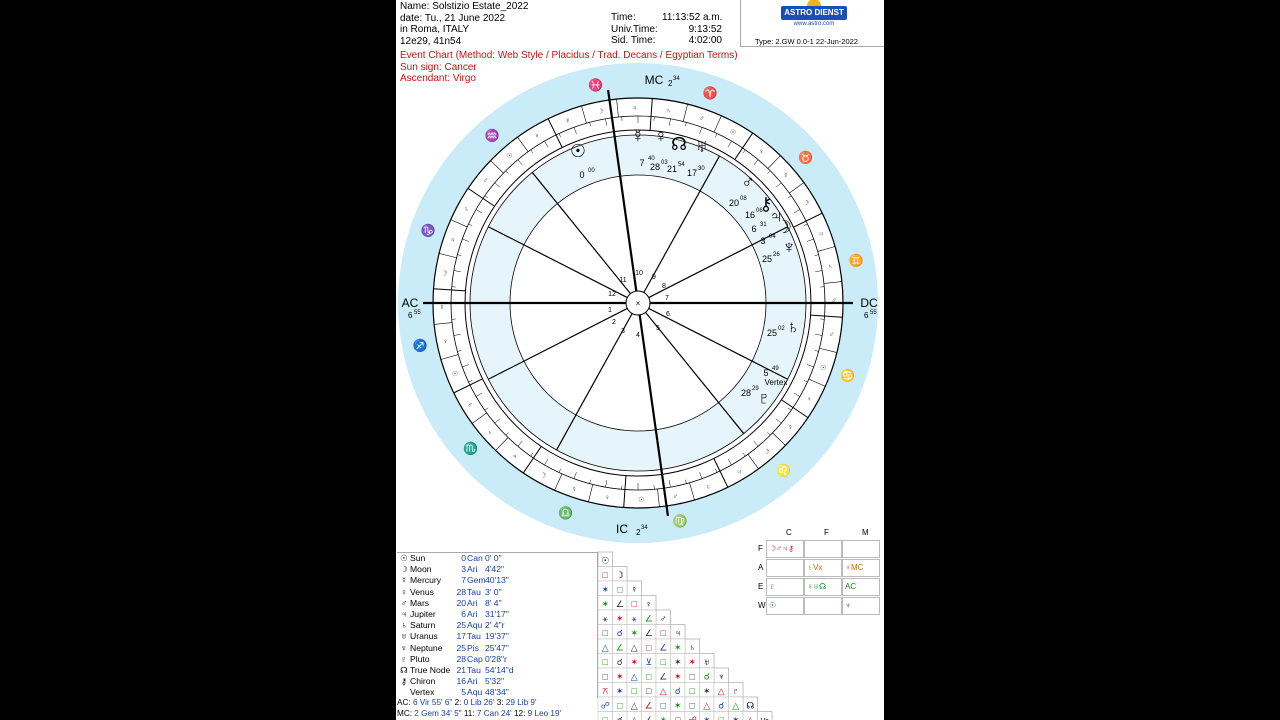 This screenshot has width=1280, height=720. I want to click on planet-icon: ☽, so click(404, 569).